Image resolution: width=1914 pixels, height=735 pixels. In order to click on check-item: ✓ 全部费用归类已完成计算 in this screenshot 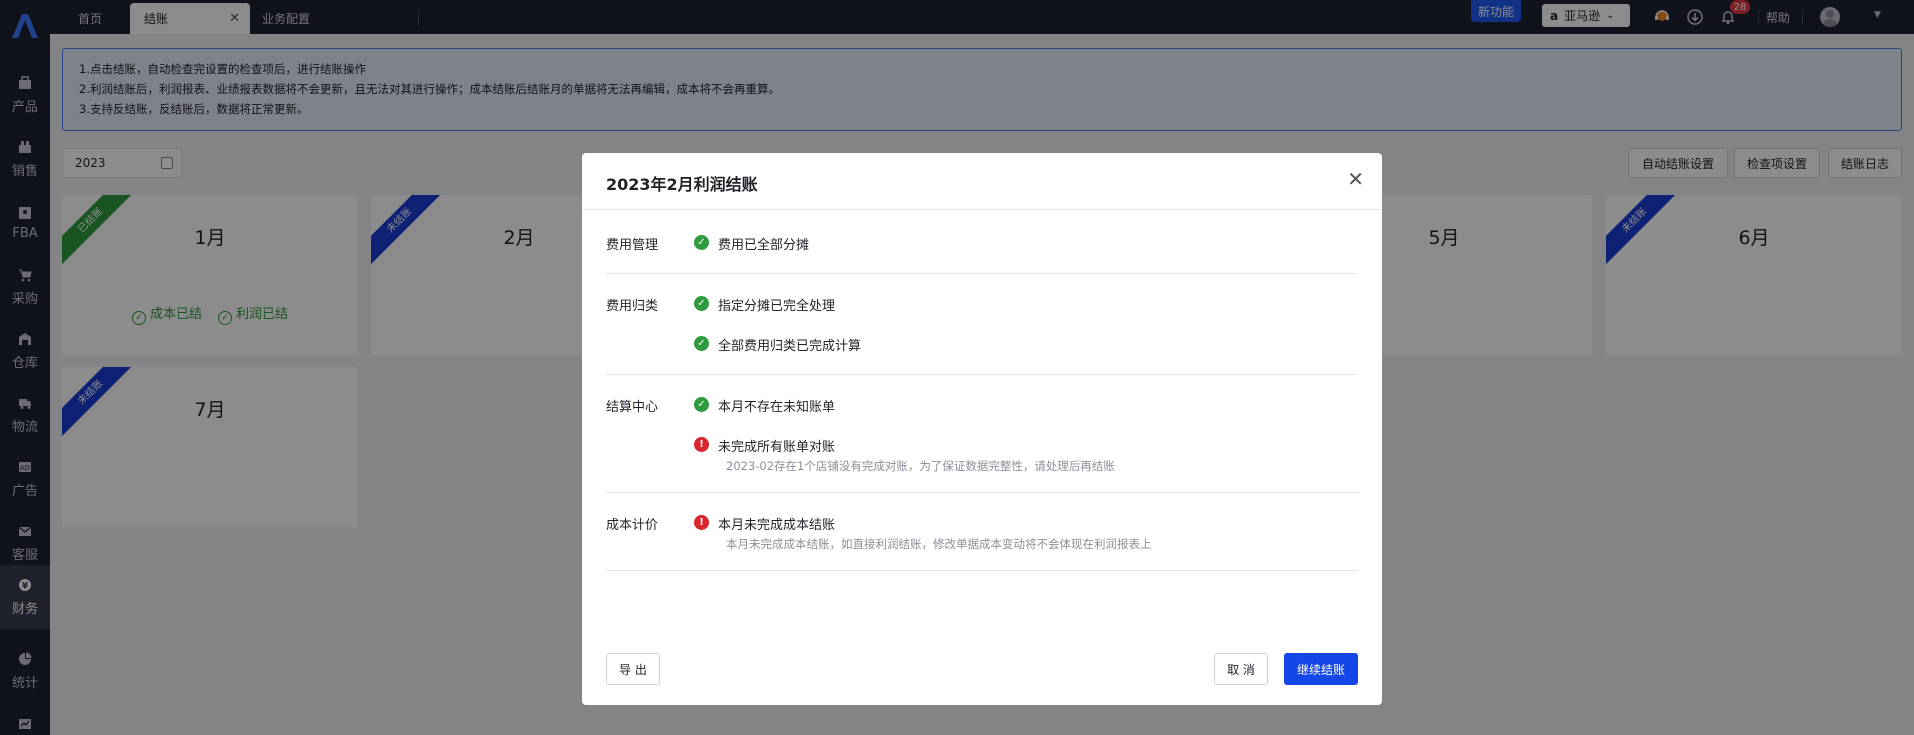, I will do `click(777, 344)`.